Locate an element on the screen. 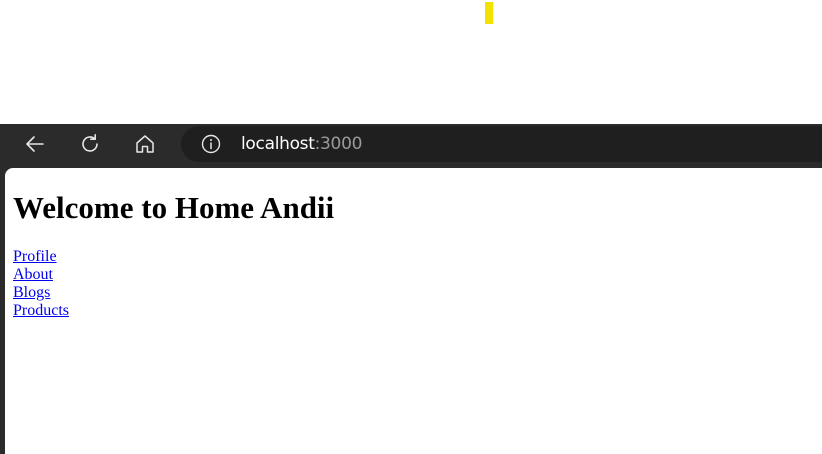  refresh-icon is located at coordinates (90, 143).